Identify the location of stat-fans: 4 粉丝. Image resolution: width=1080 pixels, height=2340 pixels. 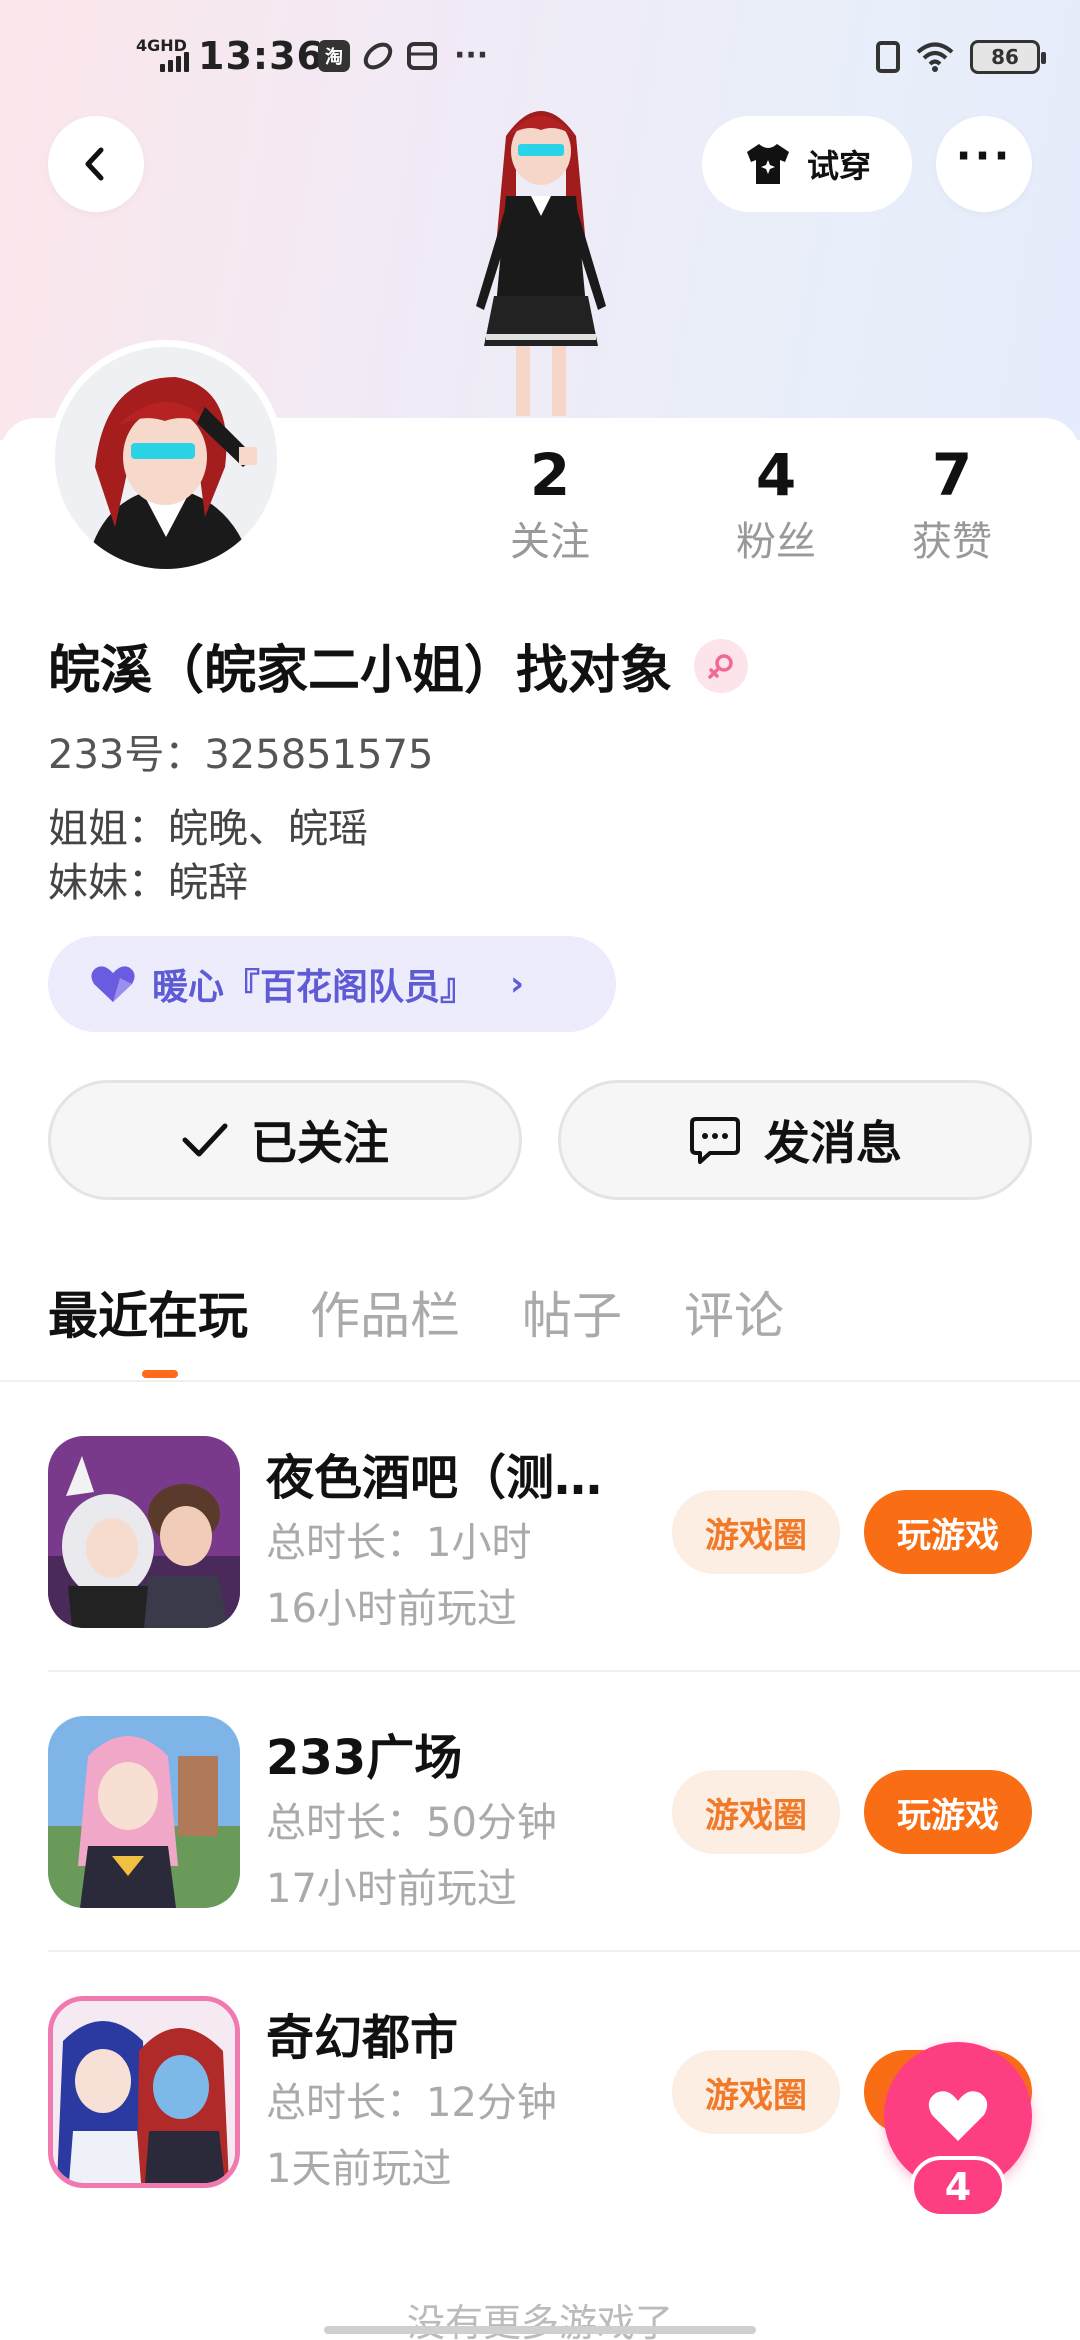
(776, 505).